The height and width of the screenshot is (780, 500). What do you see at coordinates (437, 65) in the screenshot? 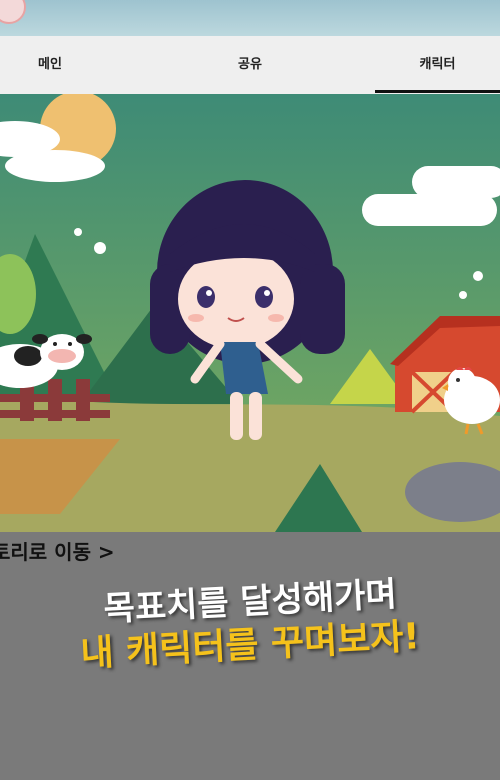
I see `tab-character: 캐릭터` at bounding box center [437, 65].